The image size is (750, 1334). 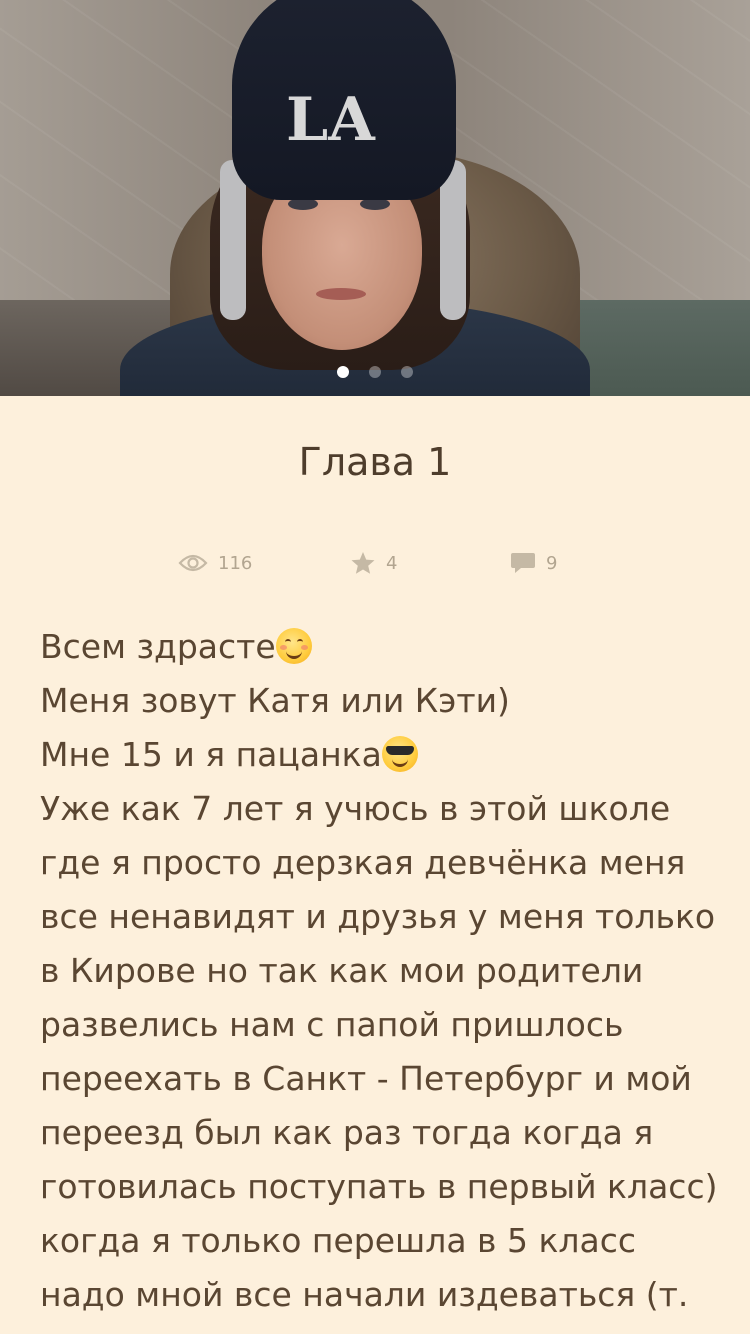 I want to click on carousel-page-indicator, so click(x=375, y=372).